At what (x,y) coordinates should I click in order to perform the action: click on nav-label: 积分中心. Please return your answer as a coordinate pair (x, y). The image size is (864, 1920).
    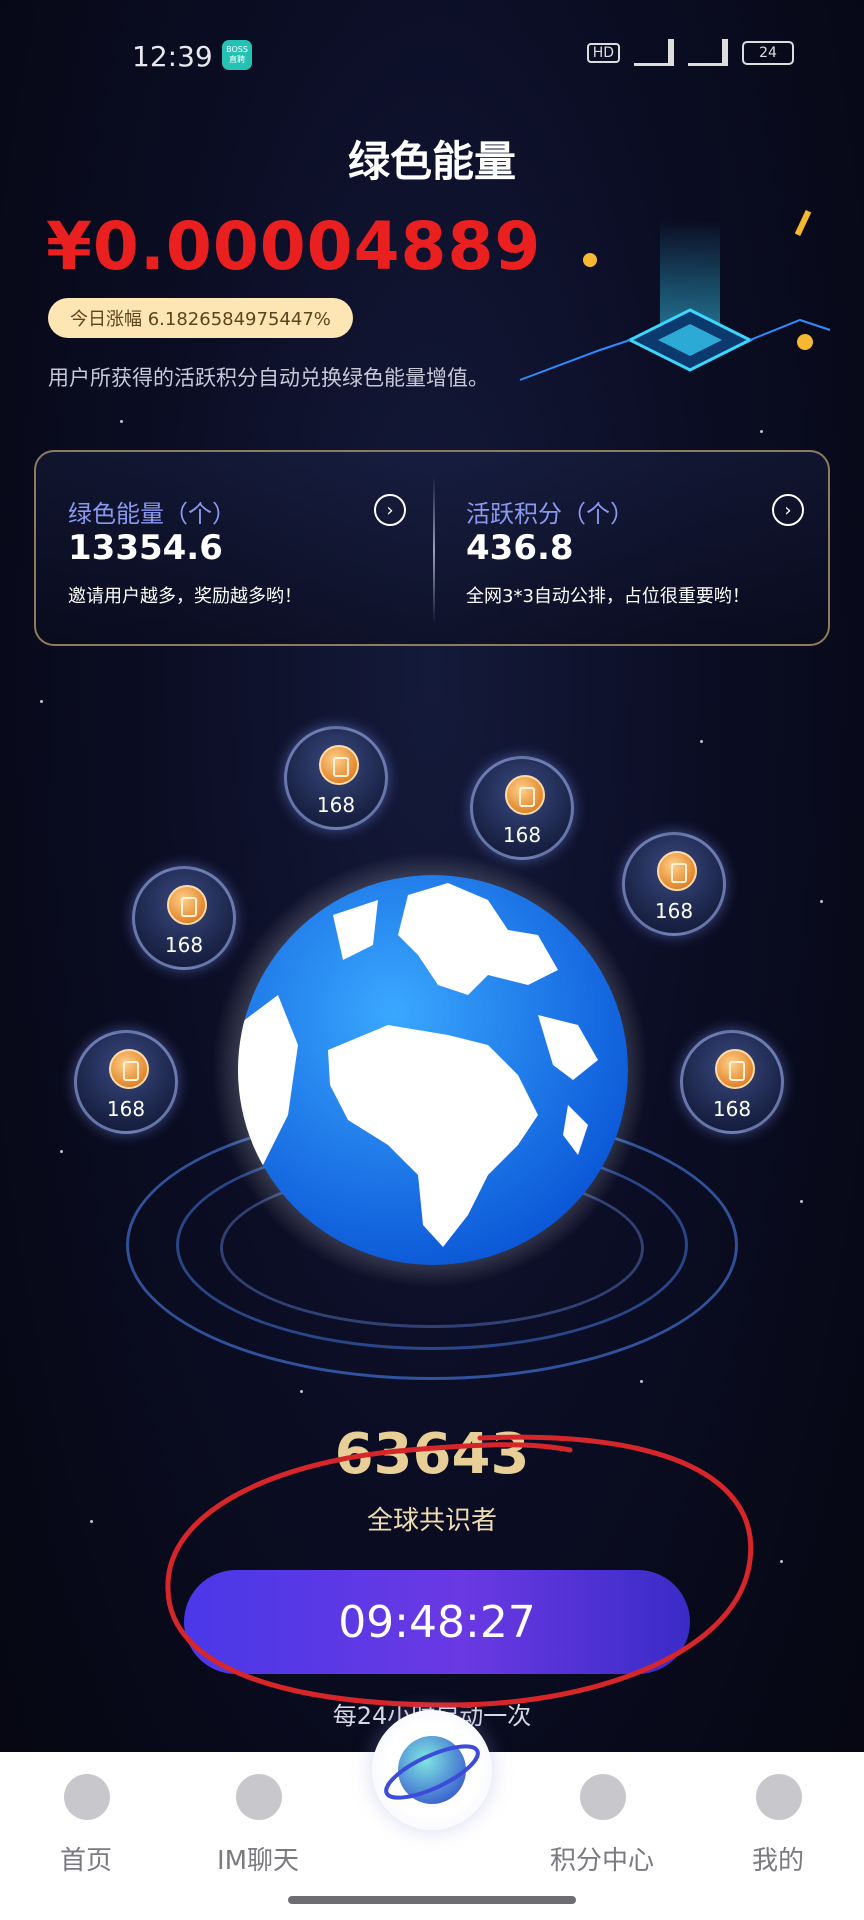
    Looking at the image, I should click on (601, 1861).